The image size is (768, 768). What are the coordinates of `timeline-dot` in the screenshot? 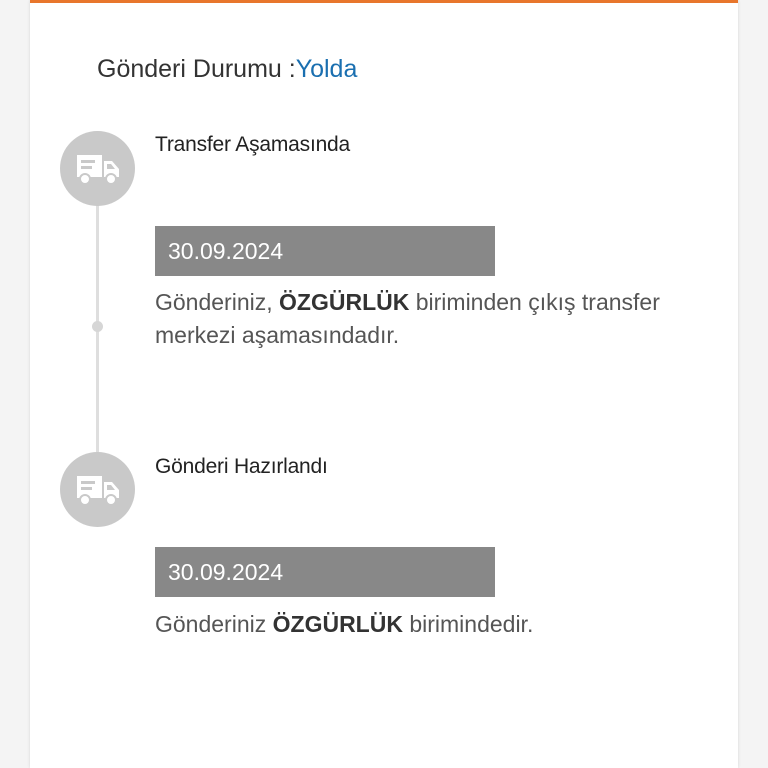 It's located at (97, 326).